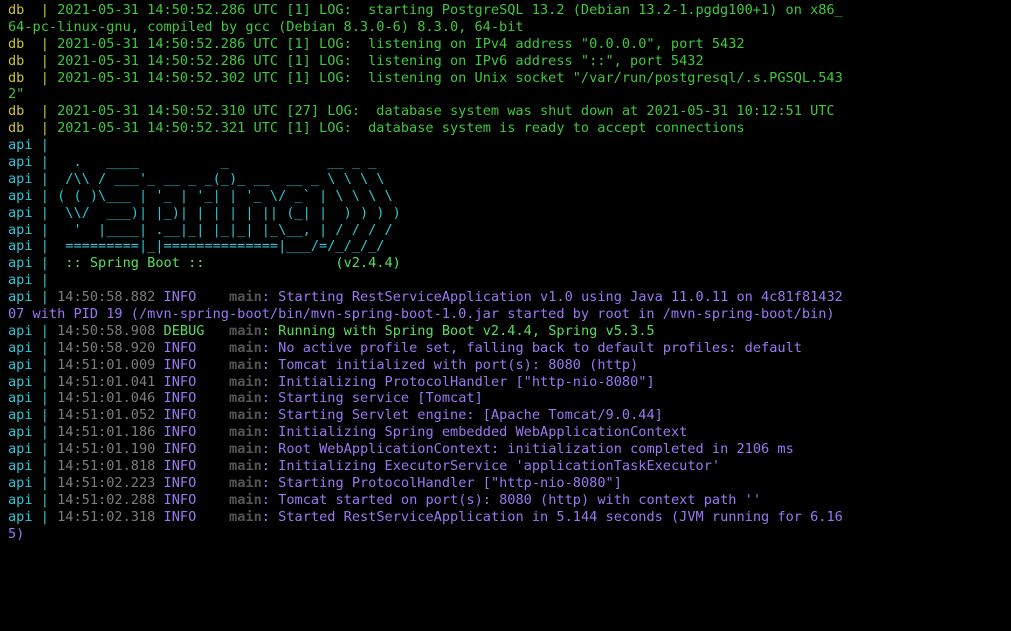 This screenshot has height=631, width=1011. Describe the element at coordinates (506, 263) in the screenshot. I see `log-line: api | :: Spring Boot :: (v2.4.4)` at that location.